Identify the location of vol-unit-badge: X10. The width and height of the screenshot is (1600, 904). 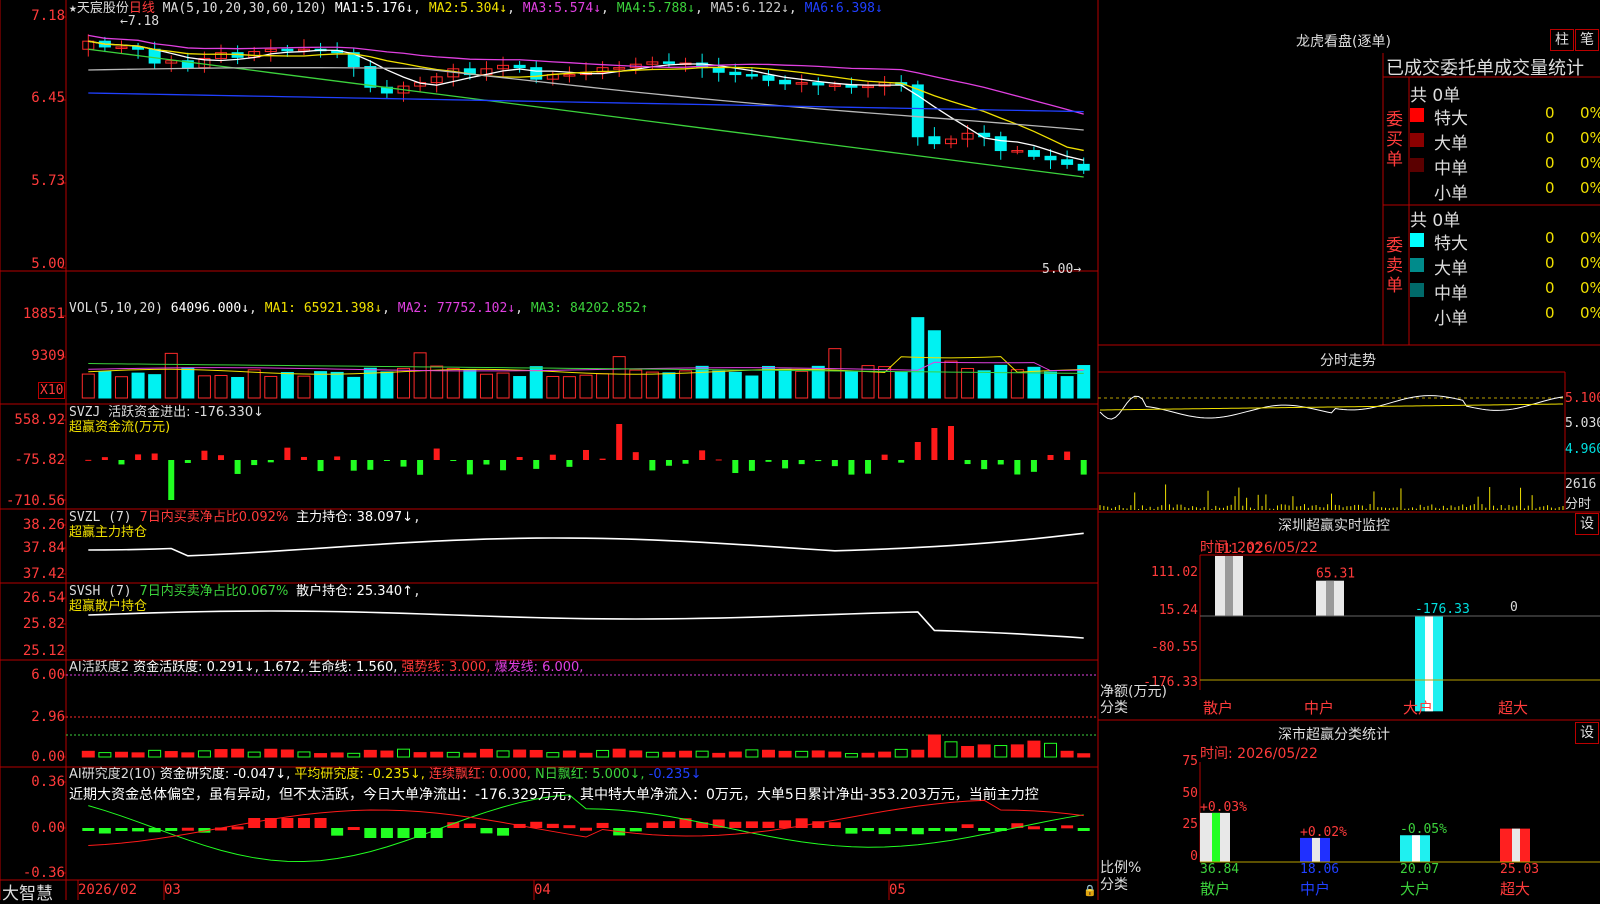
(52, 390).